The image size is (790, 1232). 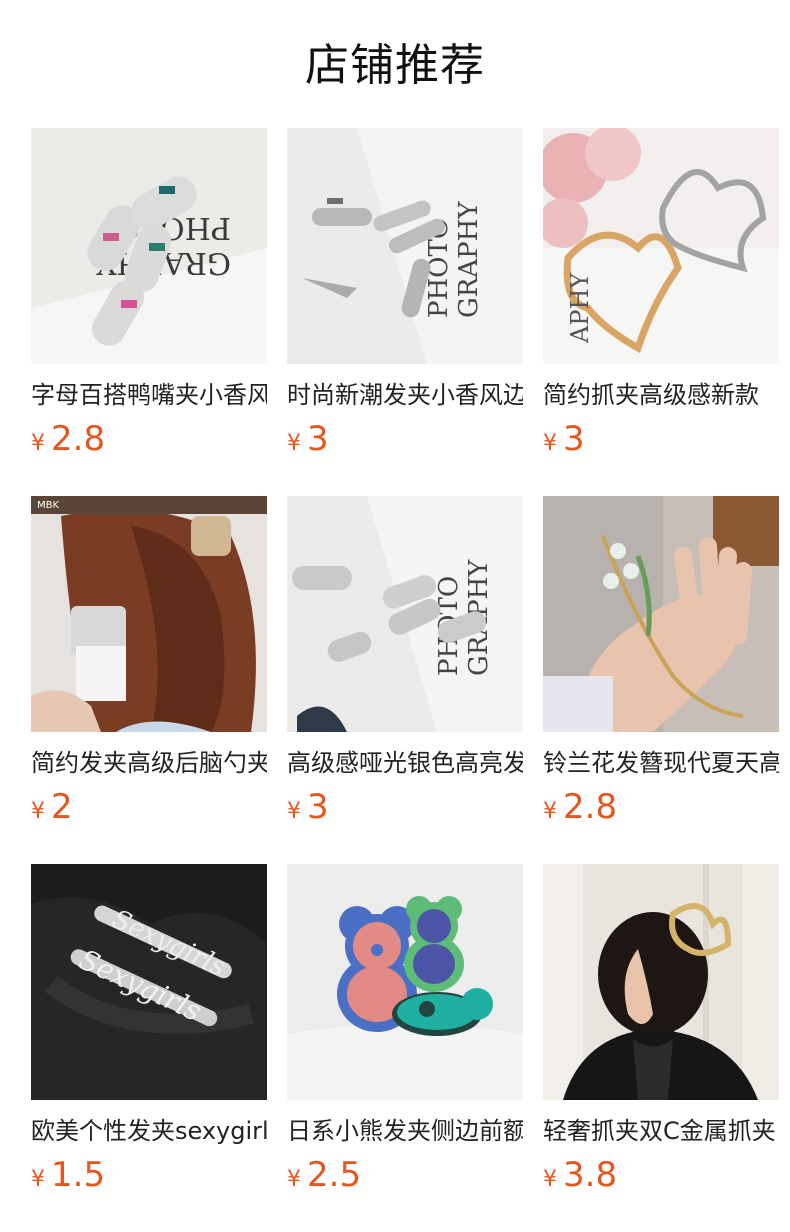 I want to click on product-name: 日系小熊发夹侧边前额, so click(x=405, y=1131).